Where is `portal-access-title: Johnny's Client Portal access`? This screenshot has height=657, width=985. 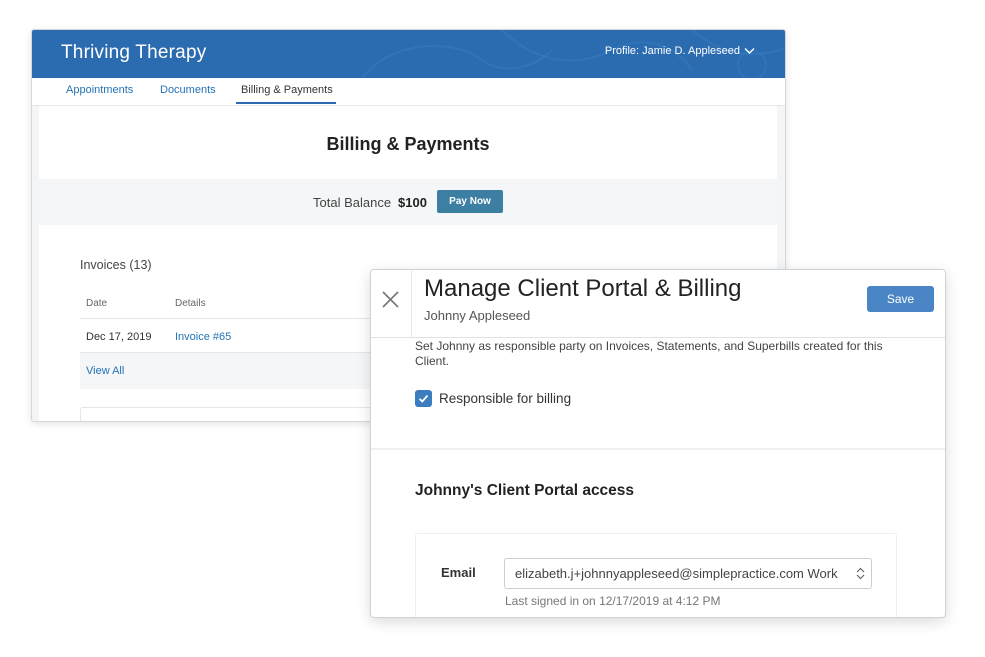 portal-access-title: Johnny's Client Portal access is located at coordinates (525, 490).